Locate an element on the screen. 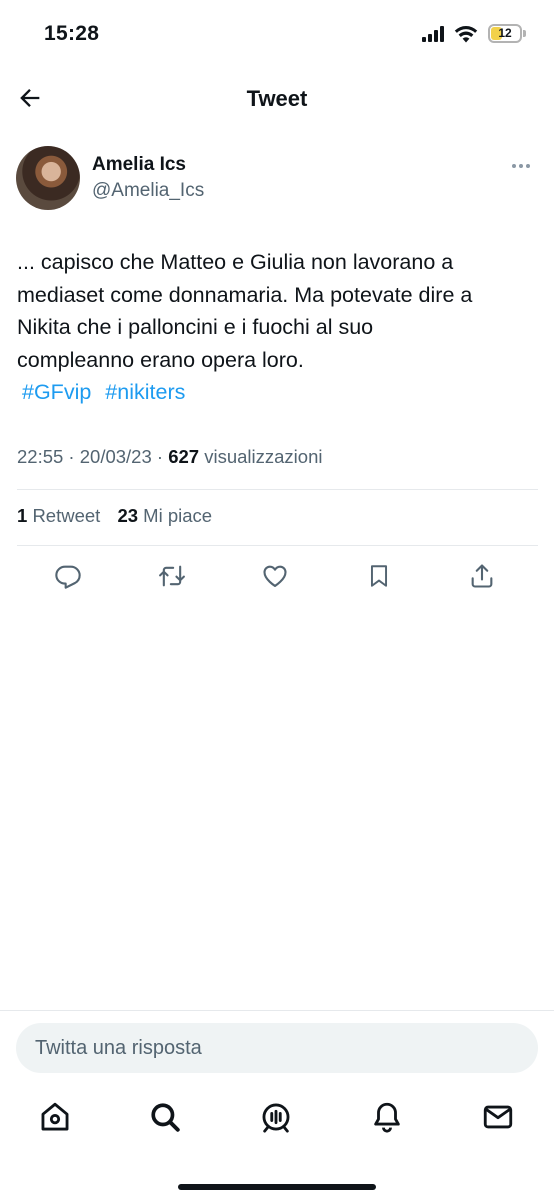 The height and width of the screenshot is (1200, 554). likes-stat: 23 Mi piace is located at coordinates (164, 515).